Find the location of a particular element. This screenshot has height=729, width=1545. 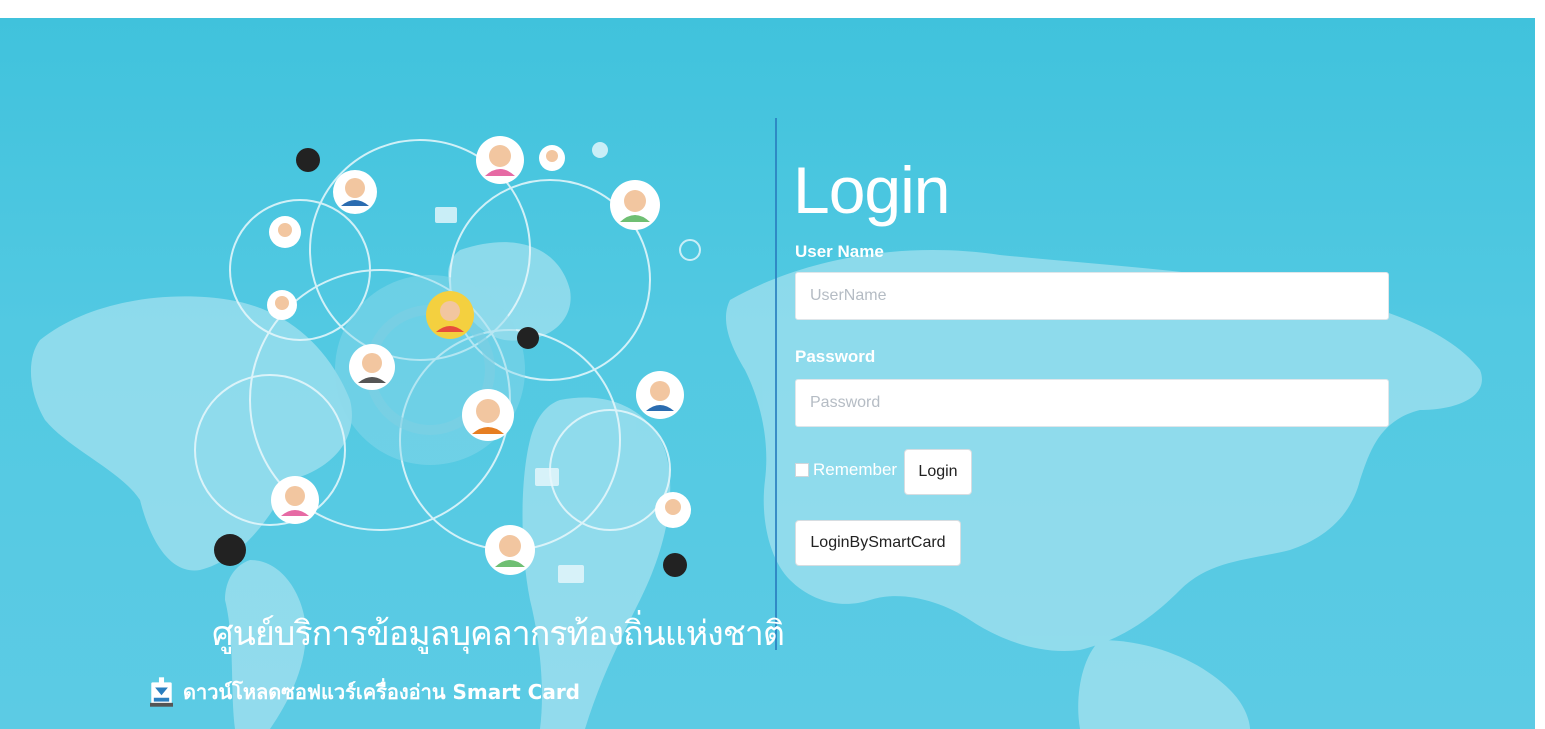

vertical-divider is located at coordinates (776, 384).